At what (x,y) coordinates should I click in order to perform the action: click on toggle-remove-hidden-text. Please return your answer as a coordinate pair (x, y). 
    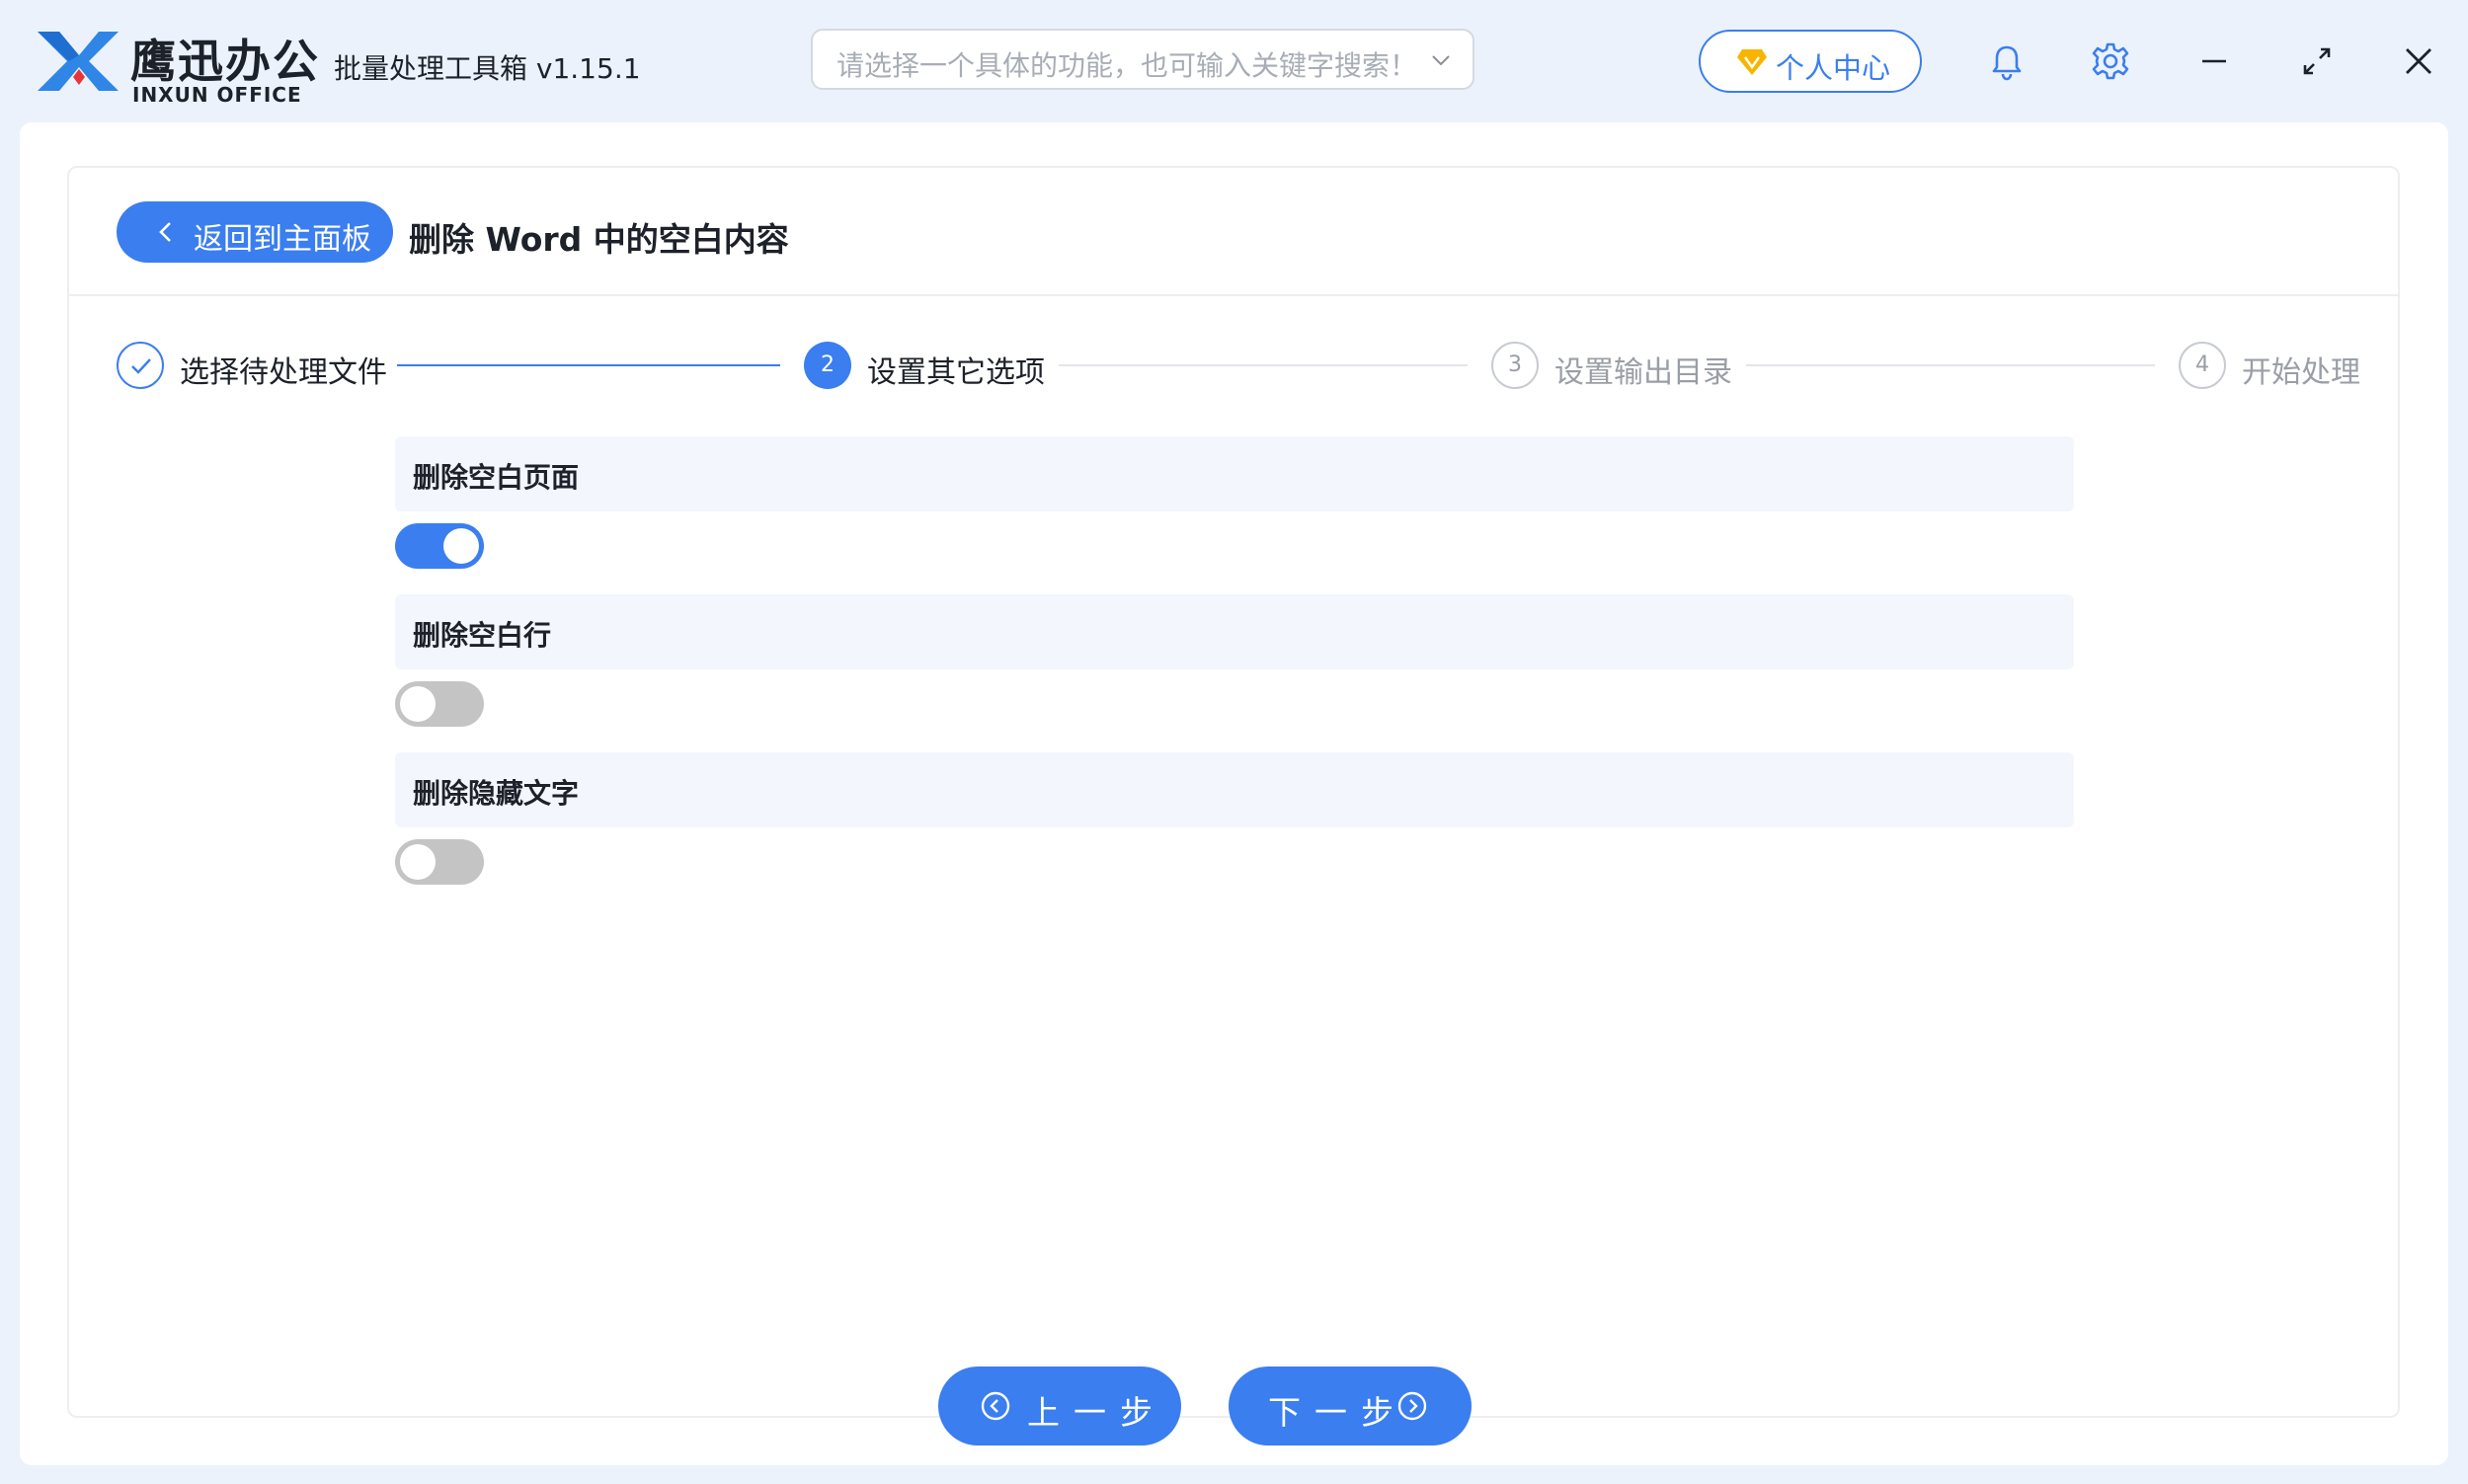
    Looking at the image, I should click on (440, 862).